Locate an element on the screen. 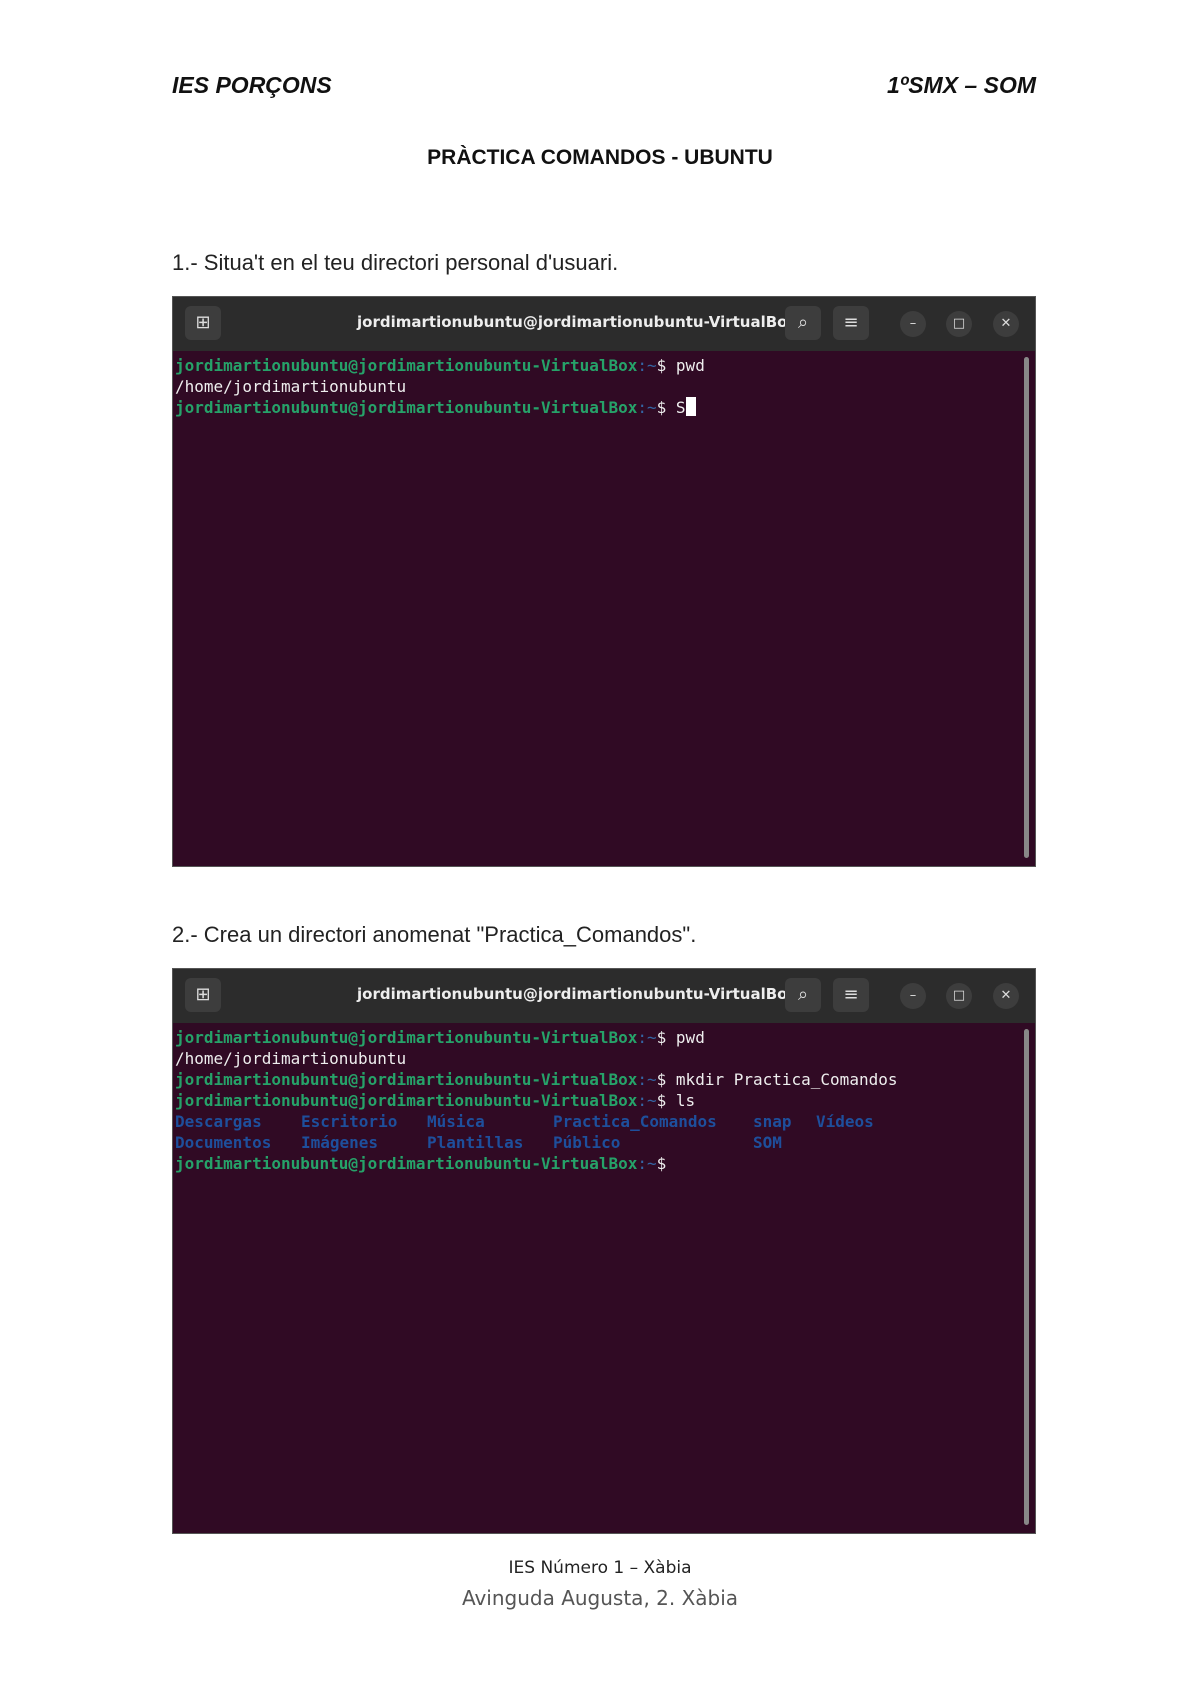 The height and width of the screenshot is (1696, 1200). footer-line-2: Avinguda Augusta, 2. Xàbia is located at coordinates (600, 1598).